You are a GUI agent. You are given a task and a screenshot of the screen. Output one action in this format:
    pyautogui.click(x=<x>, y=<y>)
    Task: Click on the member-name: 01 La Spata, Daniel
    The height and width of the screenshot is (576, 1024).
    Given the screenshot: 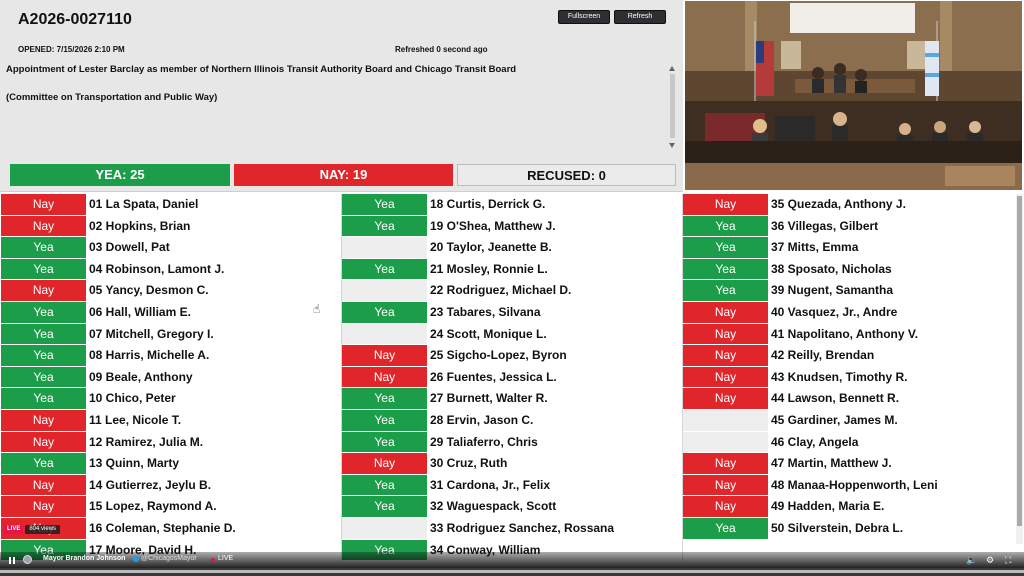 What is the action you would take?
    pyautogui.click(x=144, y=204)
    